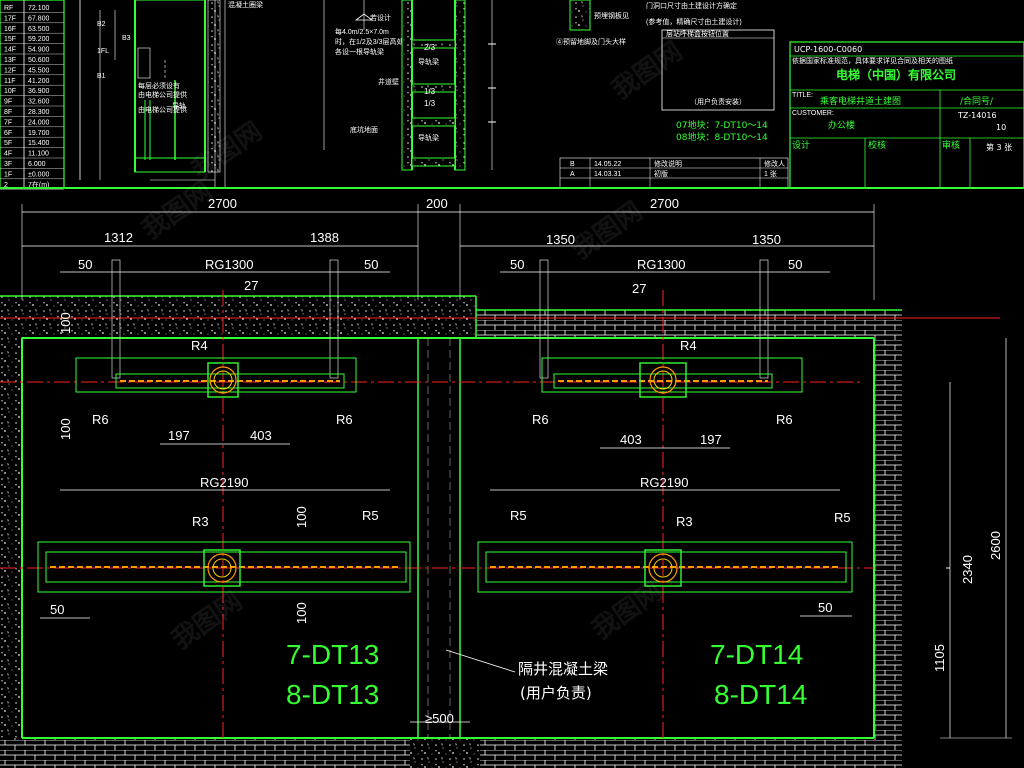 The image size is (1024, 768). Describe the element at coordinates (388, 81) in the screenshot. I see `shaft-wall-label: 井道壁` at that location.